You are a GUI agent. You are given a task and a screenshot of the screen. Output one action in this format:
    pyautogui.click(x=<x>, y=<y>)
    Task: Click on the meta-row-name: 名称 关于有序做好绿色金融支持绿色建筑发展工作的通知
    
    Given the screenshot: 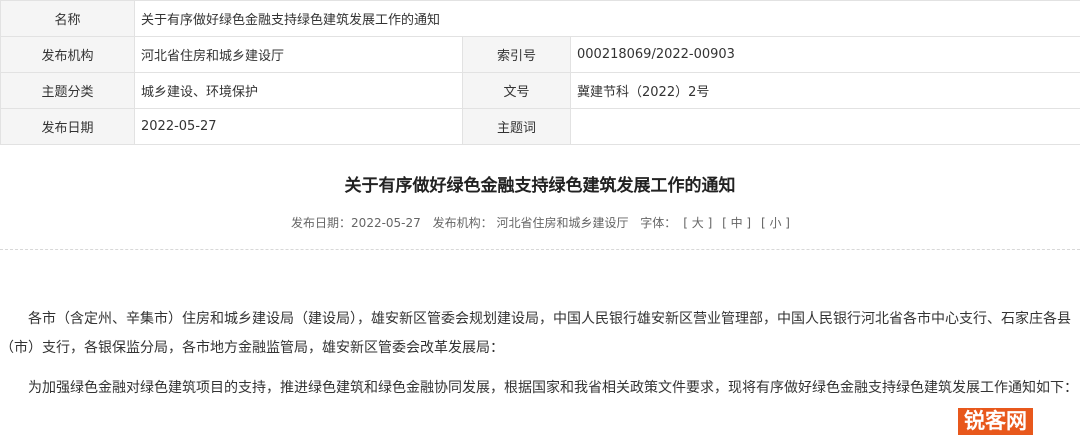 What is the action you would take?
    pyautogui.click(x=540, y=19)
    